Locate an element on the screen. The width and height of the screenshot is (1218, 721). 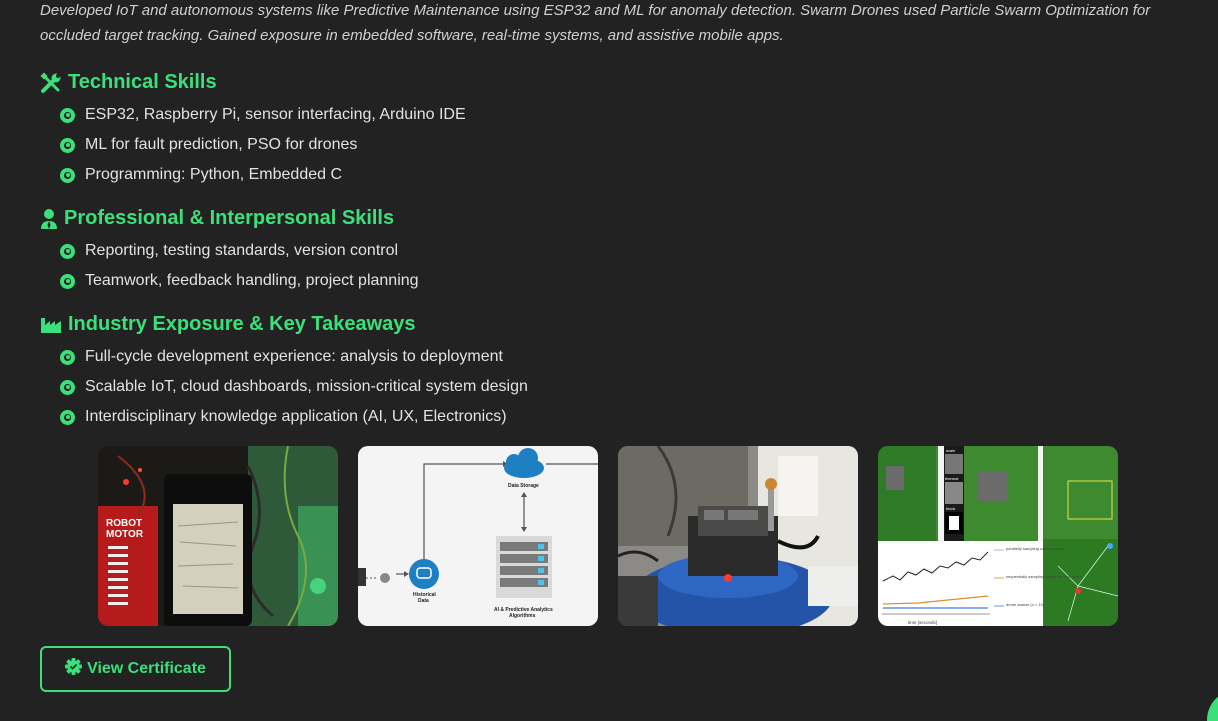
industry-icon is located at coordinates (51, 325).